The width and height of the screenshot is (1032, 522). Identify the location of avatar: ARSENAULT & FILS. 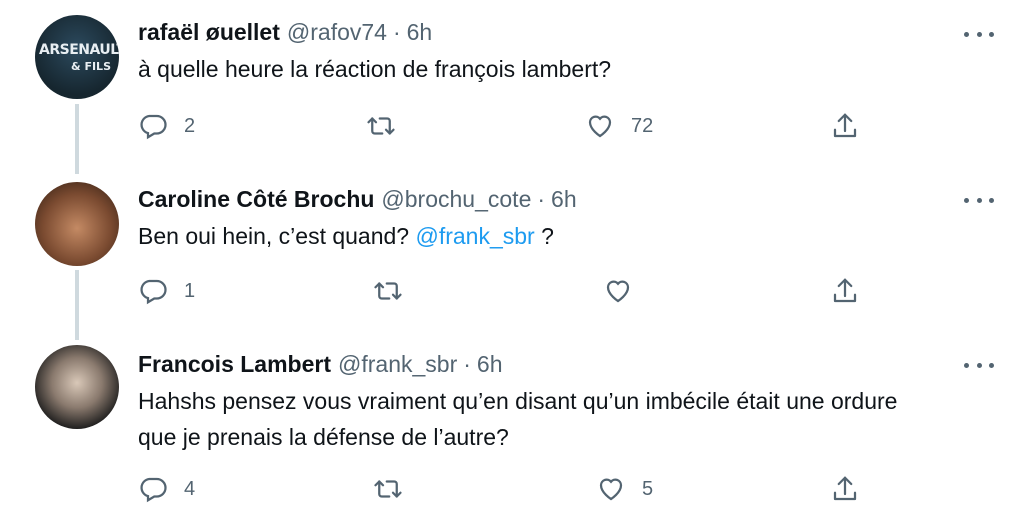
(77, 57).